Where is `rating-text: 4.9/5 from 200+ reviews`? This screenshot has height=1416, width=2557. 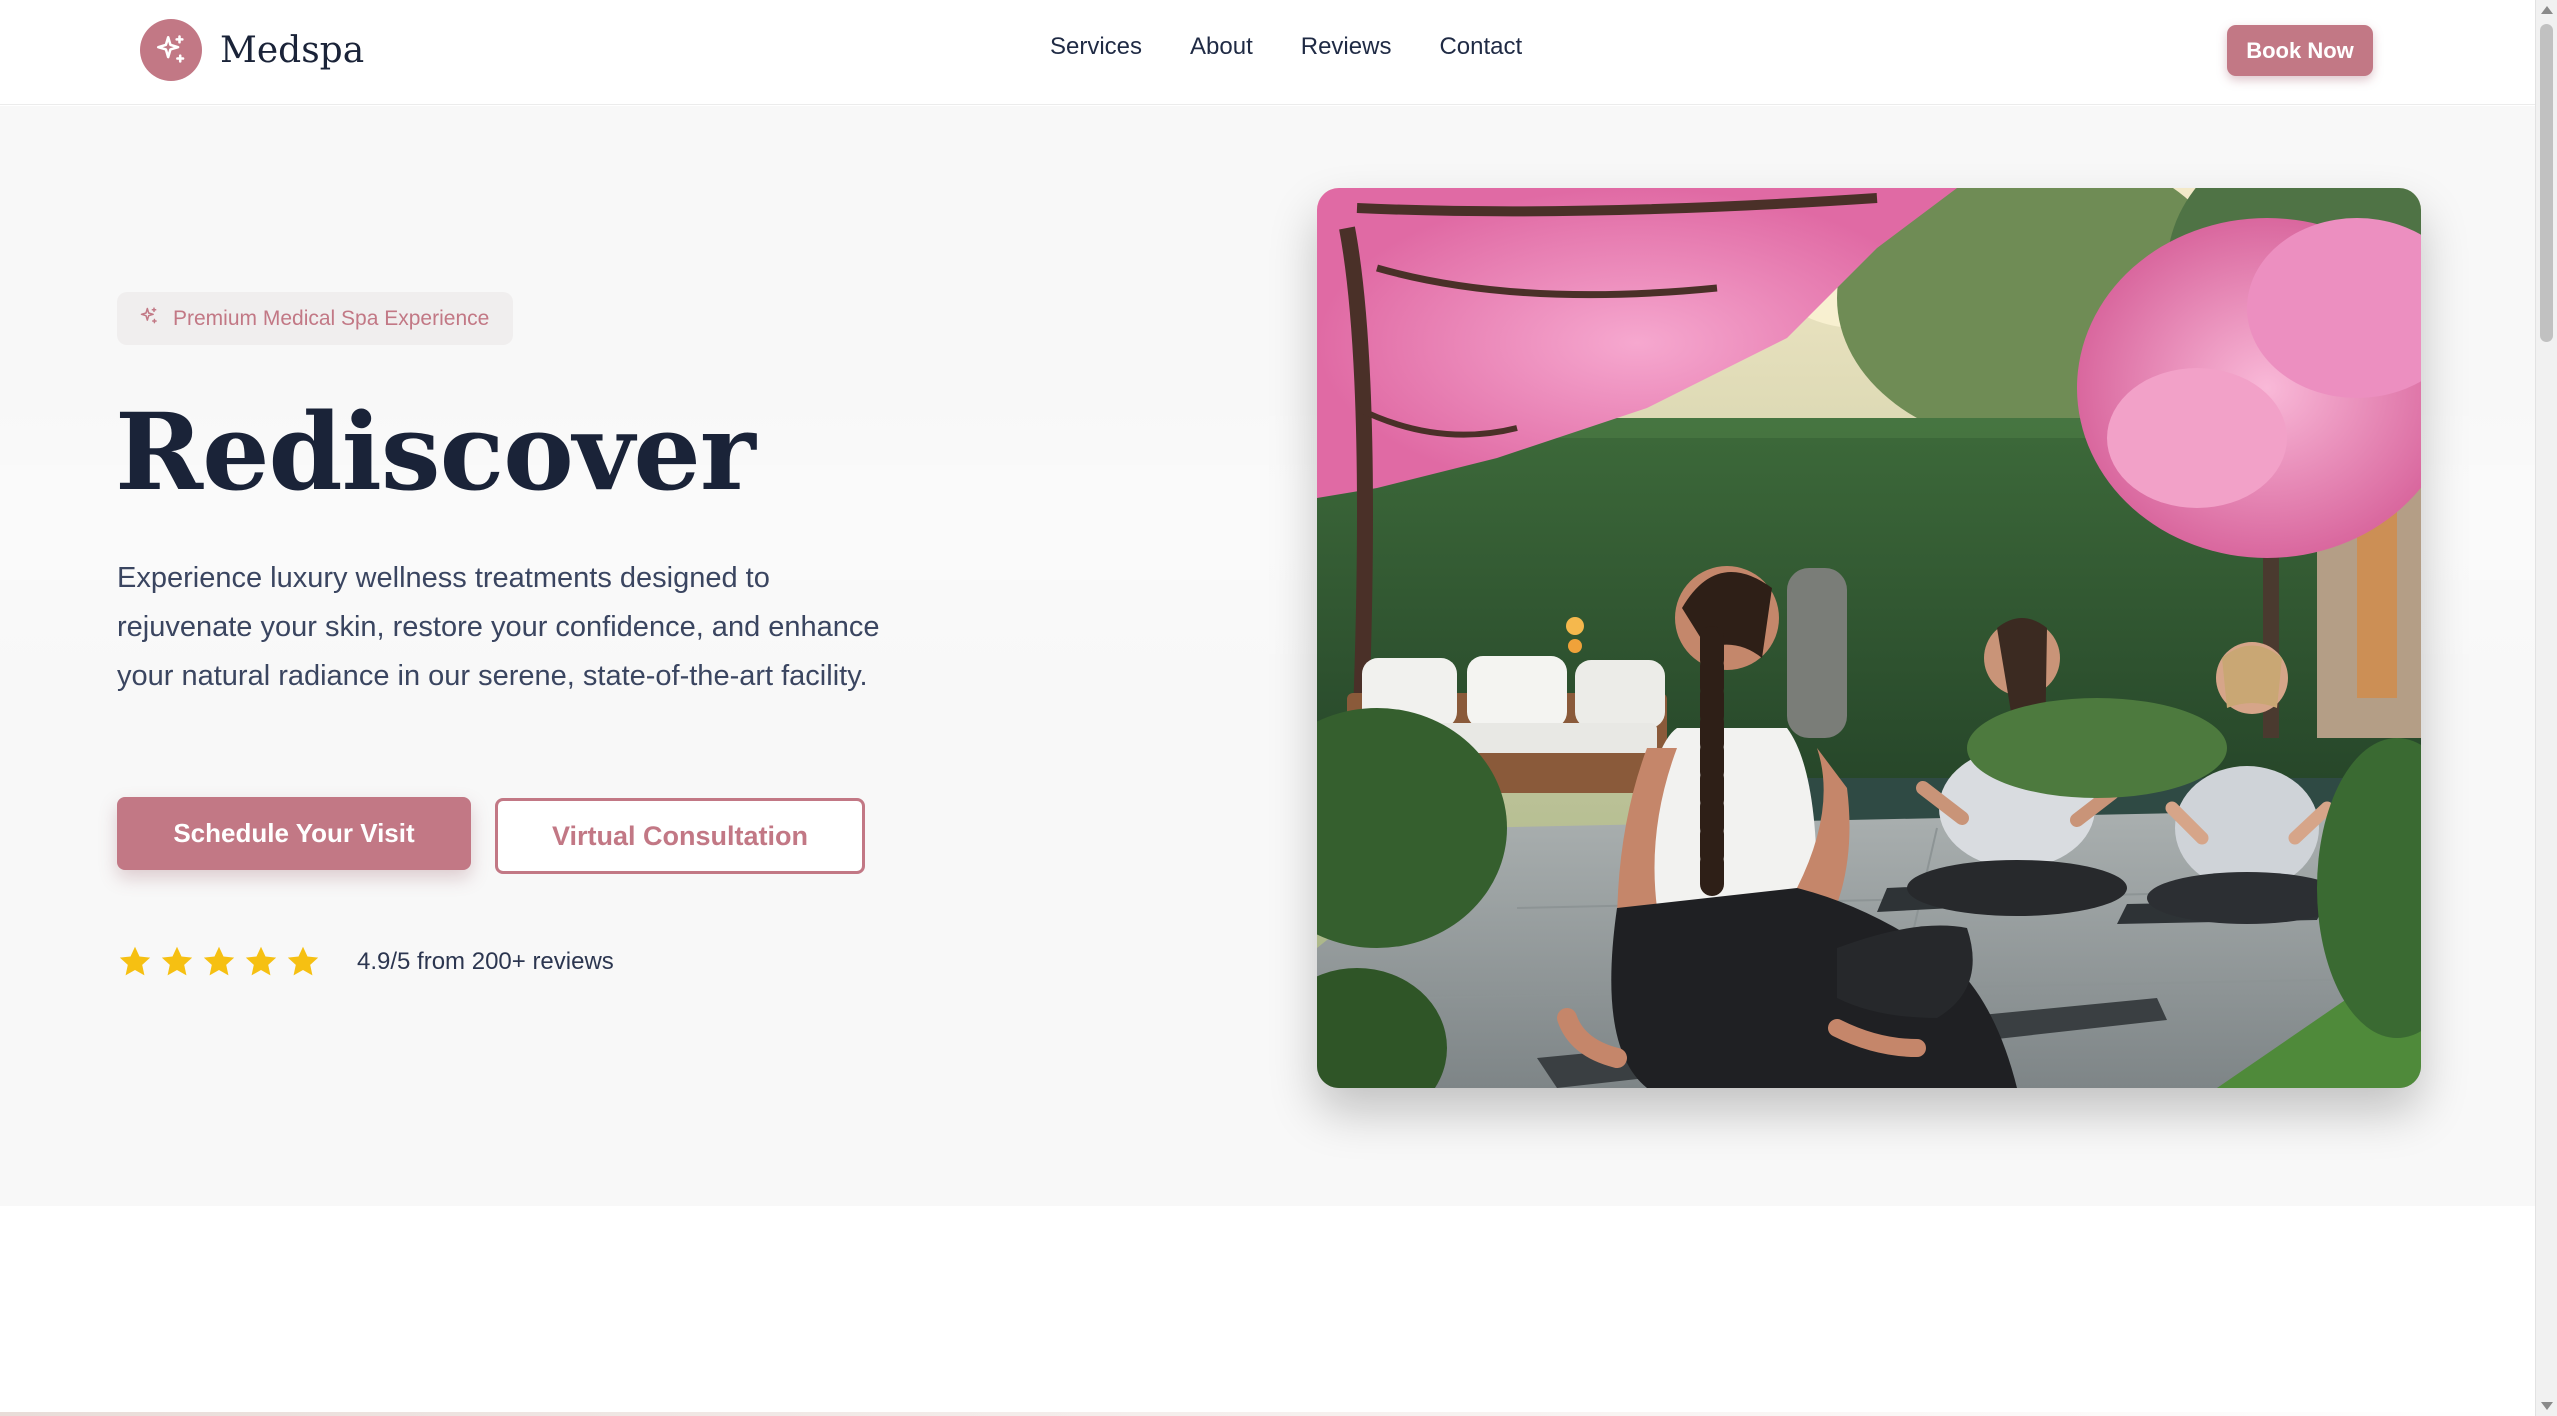
rating-text: 4.9/5 from 200+ reviews is located at coordinates (485, 961).